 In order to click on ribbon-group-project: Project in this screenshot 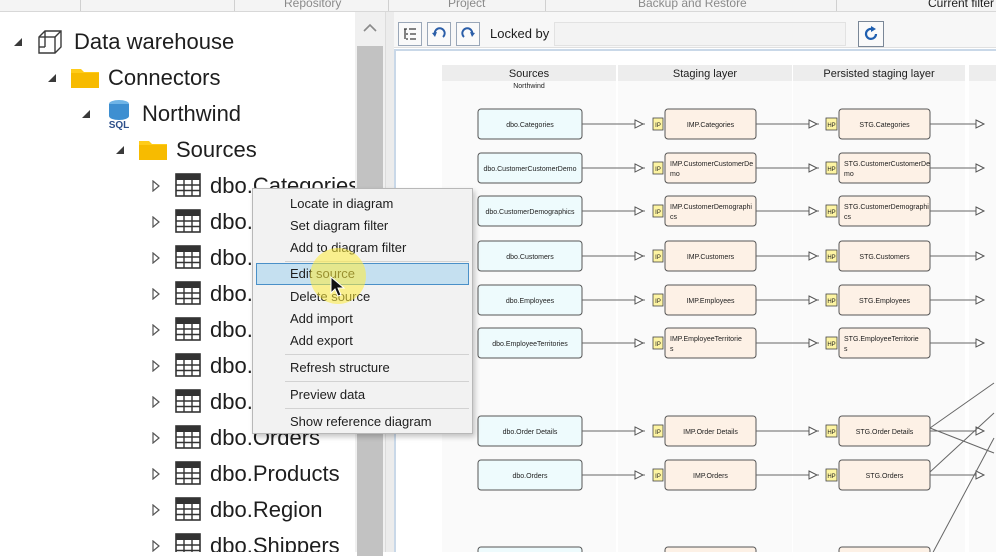, I will do `click(467, 5)`.